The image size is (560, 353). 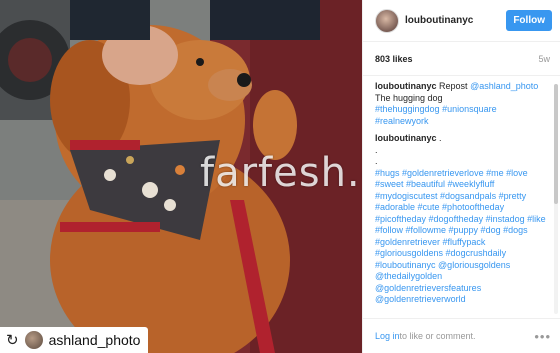 I want to click on more-options-icon: •••, so click(x=542, y=336).